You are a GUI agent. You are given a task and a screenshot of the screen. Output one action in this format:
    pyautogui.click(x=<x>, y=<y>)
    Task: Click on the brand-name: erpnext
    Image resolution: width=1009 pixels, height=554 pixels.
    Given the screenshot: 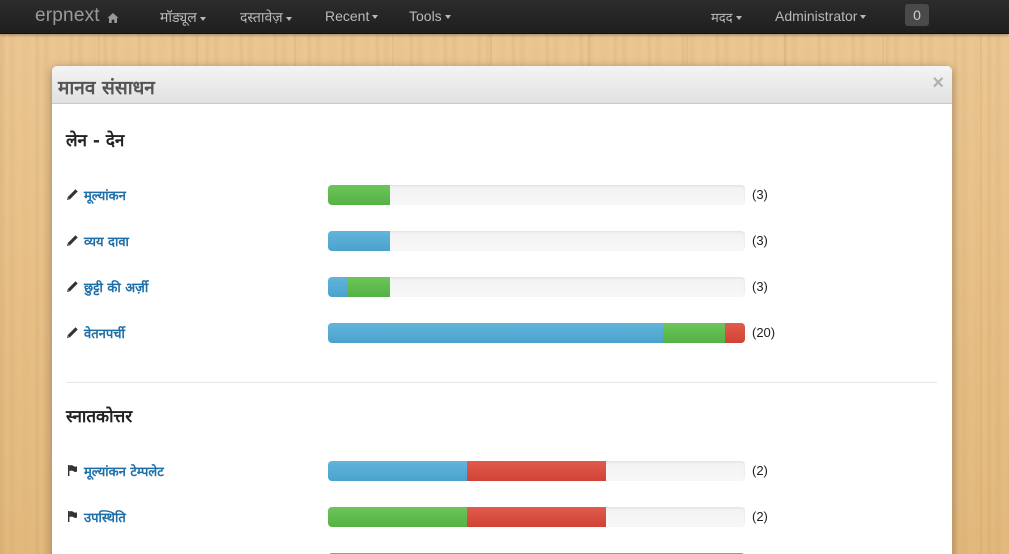 What is the action you would take?
    pyautogui.click(x=67, y=15)
    